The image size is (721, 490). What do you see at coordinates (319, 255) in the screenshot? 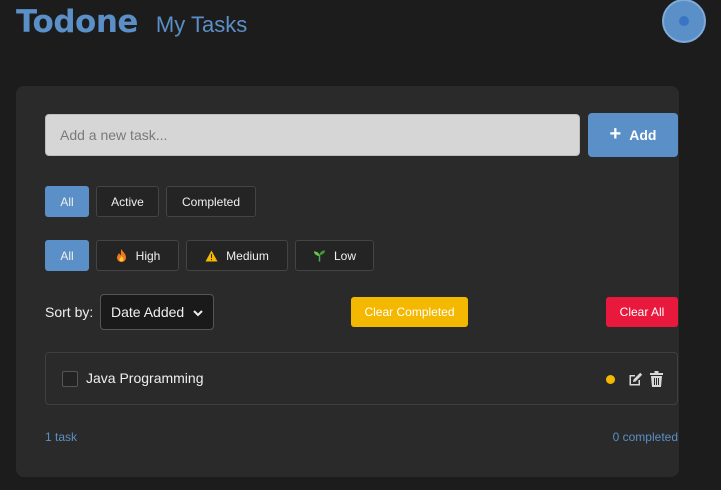
I see `seedling-icon` at bounding box center [319, 255].